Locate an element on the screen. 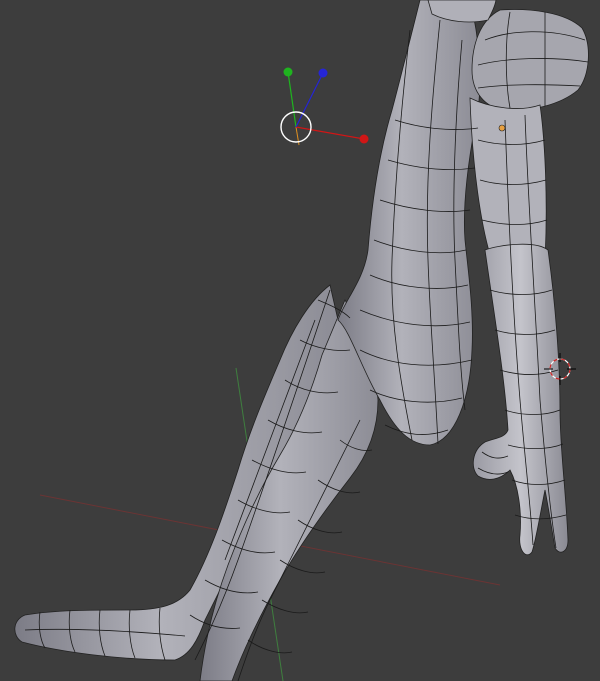 The height and width of the screenshot is (681, 600). transform-manipulator is located at coordinates (324, 106).